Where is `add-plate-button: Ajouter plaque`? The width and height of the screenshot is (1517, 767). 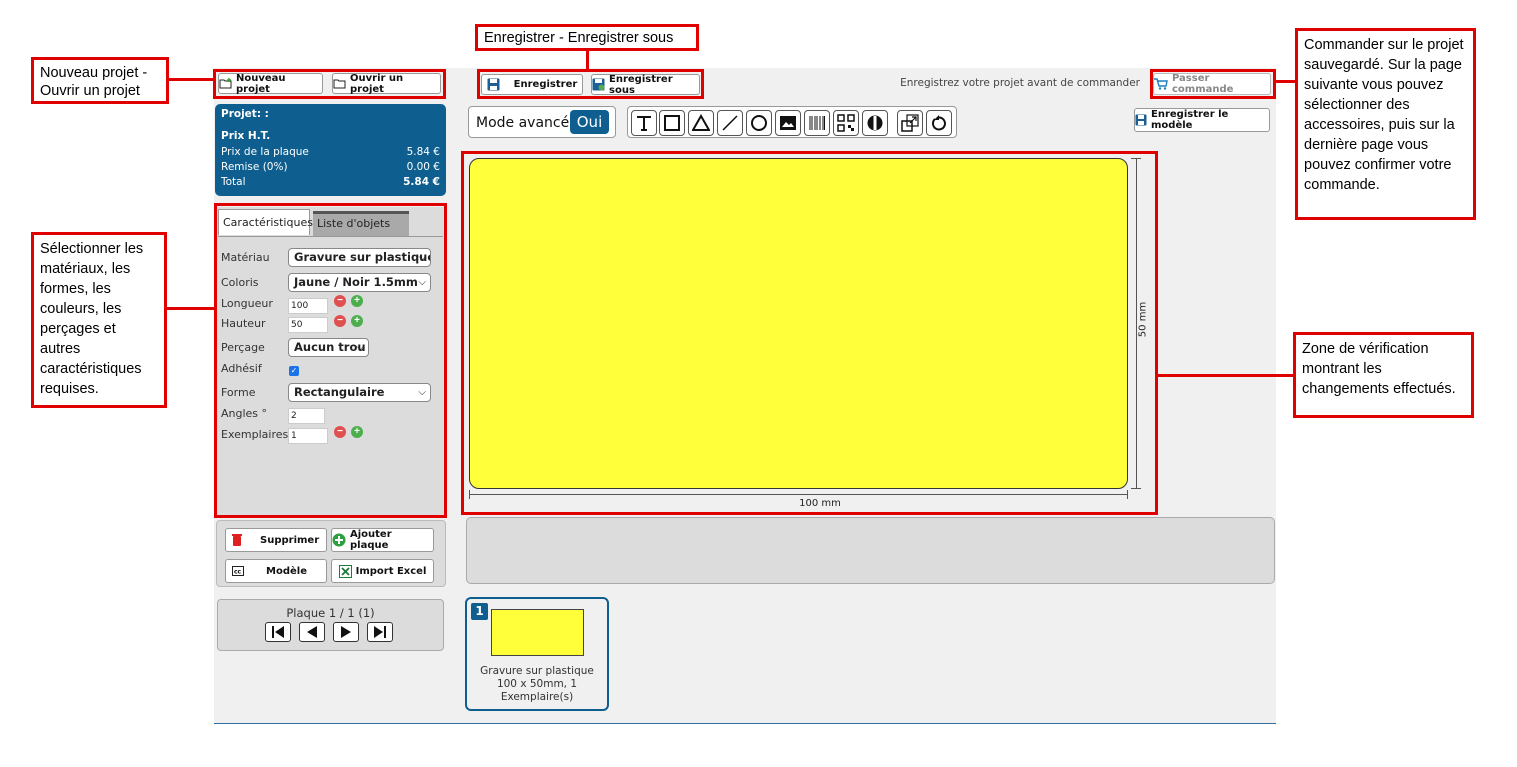
add-plate-button: Ajouter plaque is located at coordinates (382, 540).